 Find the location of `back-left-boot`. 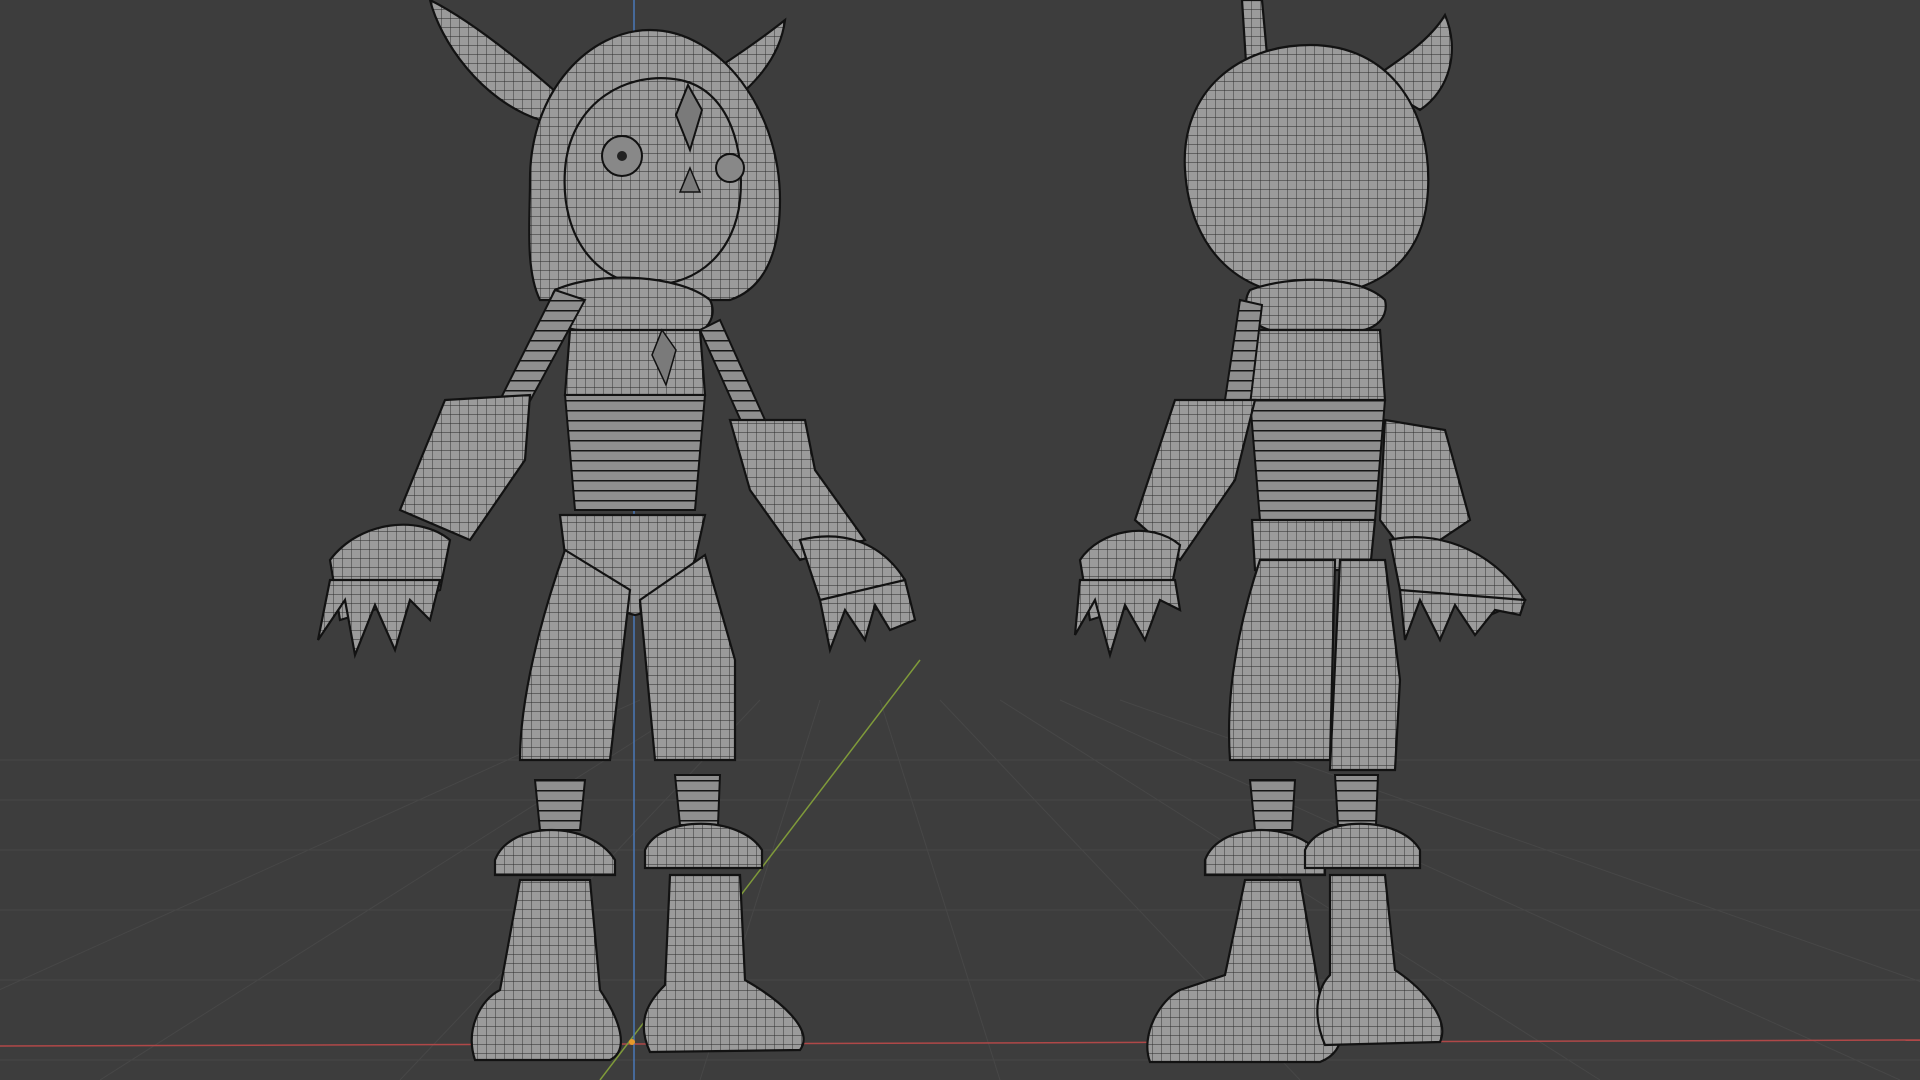

back-left-boot is located at coordinates (1244, 971).